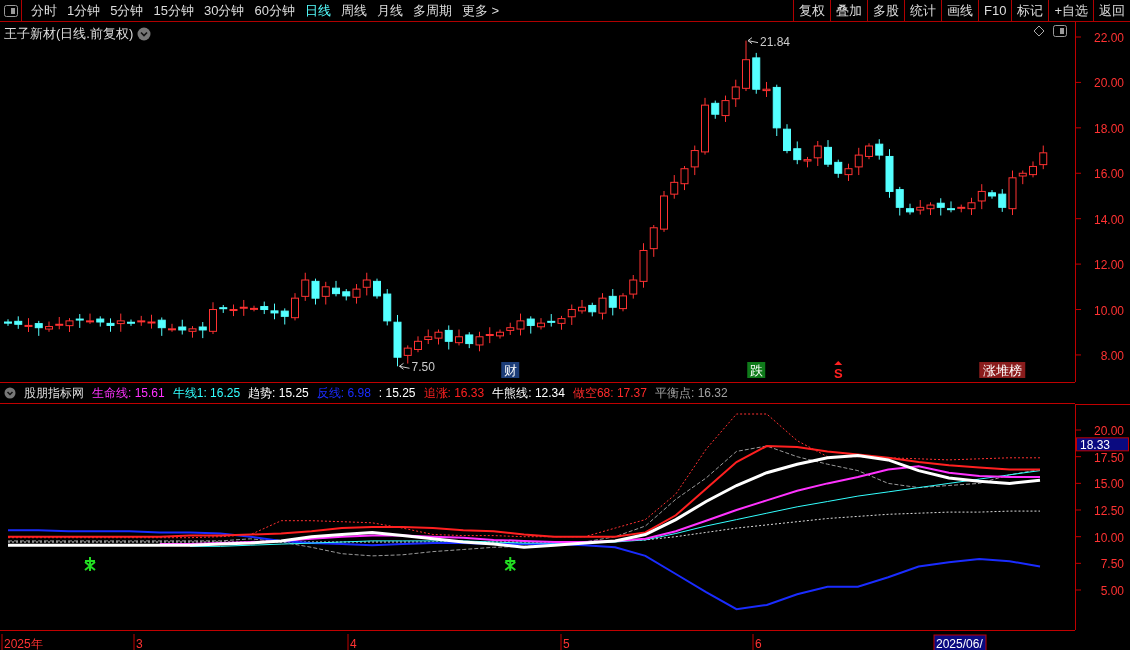  What do you see at coordinates (144, 33) in the screenshot?
I see `dropdown-icon` at bounding box center [144, 33].